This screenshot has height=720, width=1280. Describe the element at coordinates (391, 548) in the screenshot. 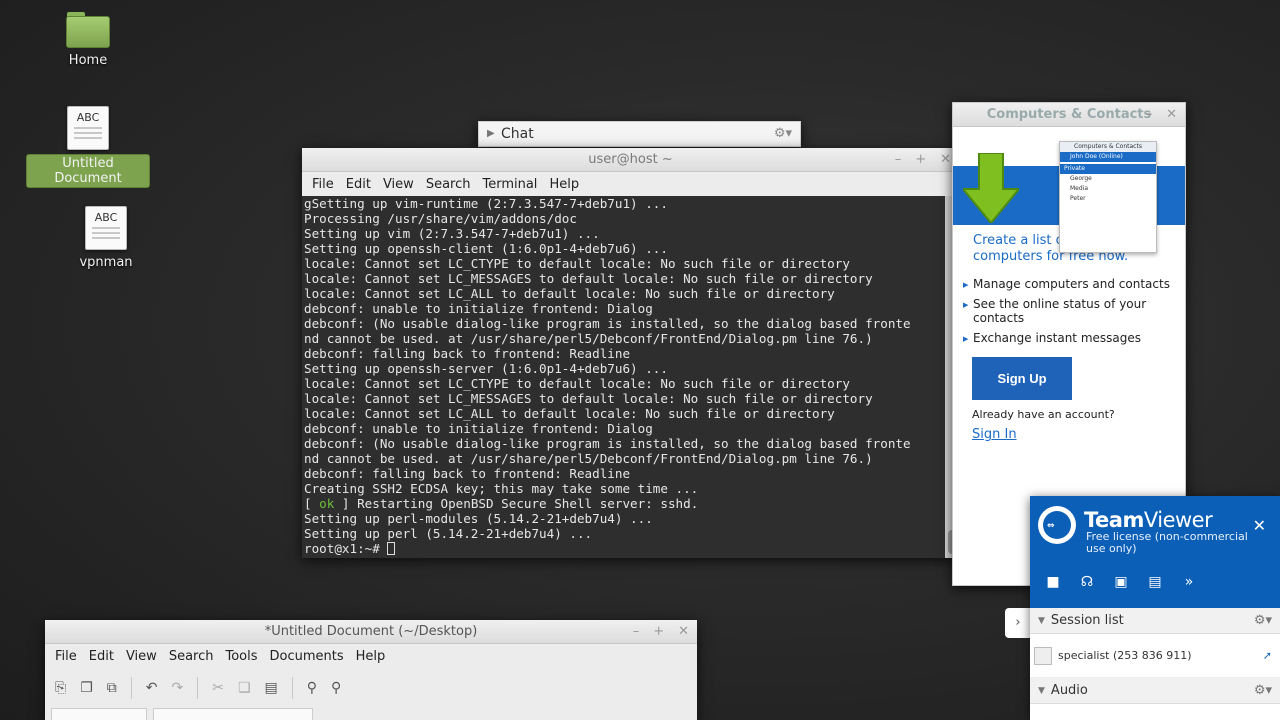

I see `text-cursor` at that location.